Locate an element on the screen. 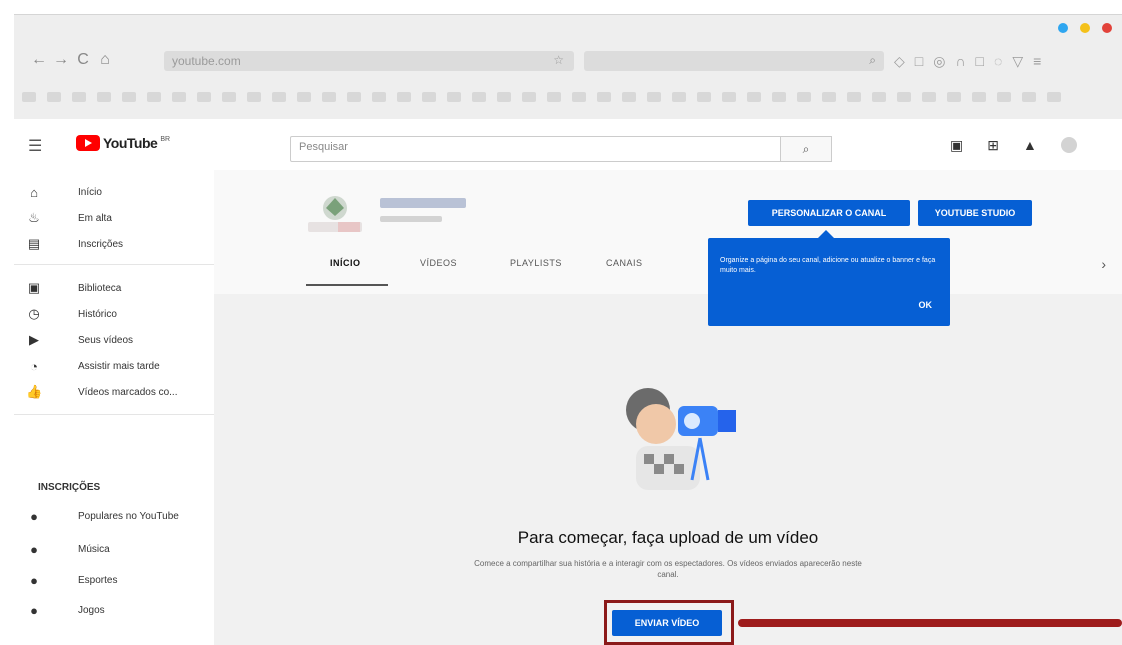  create-video-icon: ▣ is located at coordinates (956, 145).